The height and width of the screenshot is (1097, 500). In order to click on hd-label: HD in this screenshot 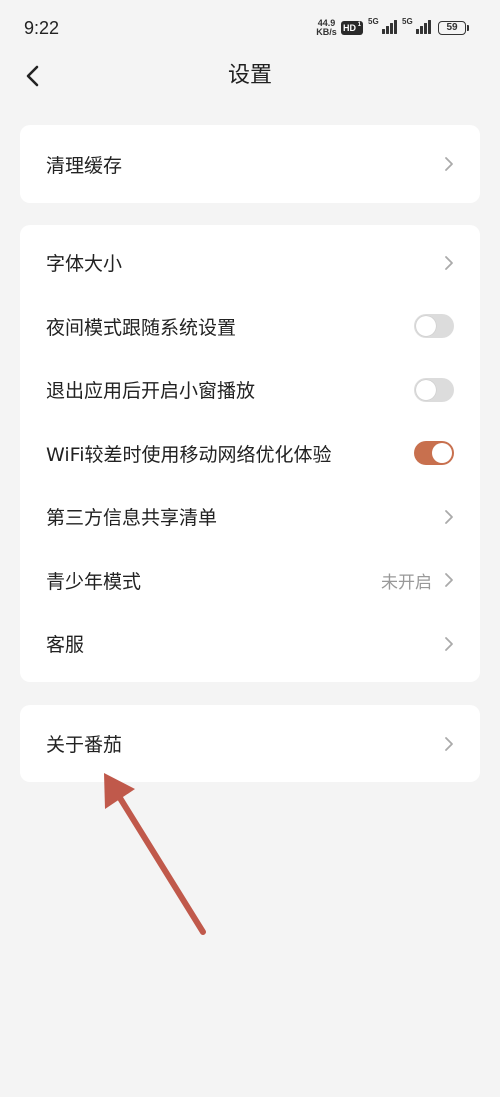, I will do `click(349, 28)`.